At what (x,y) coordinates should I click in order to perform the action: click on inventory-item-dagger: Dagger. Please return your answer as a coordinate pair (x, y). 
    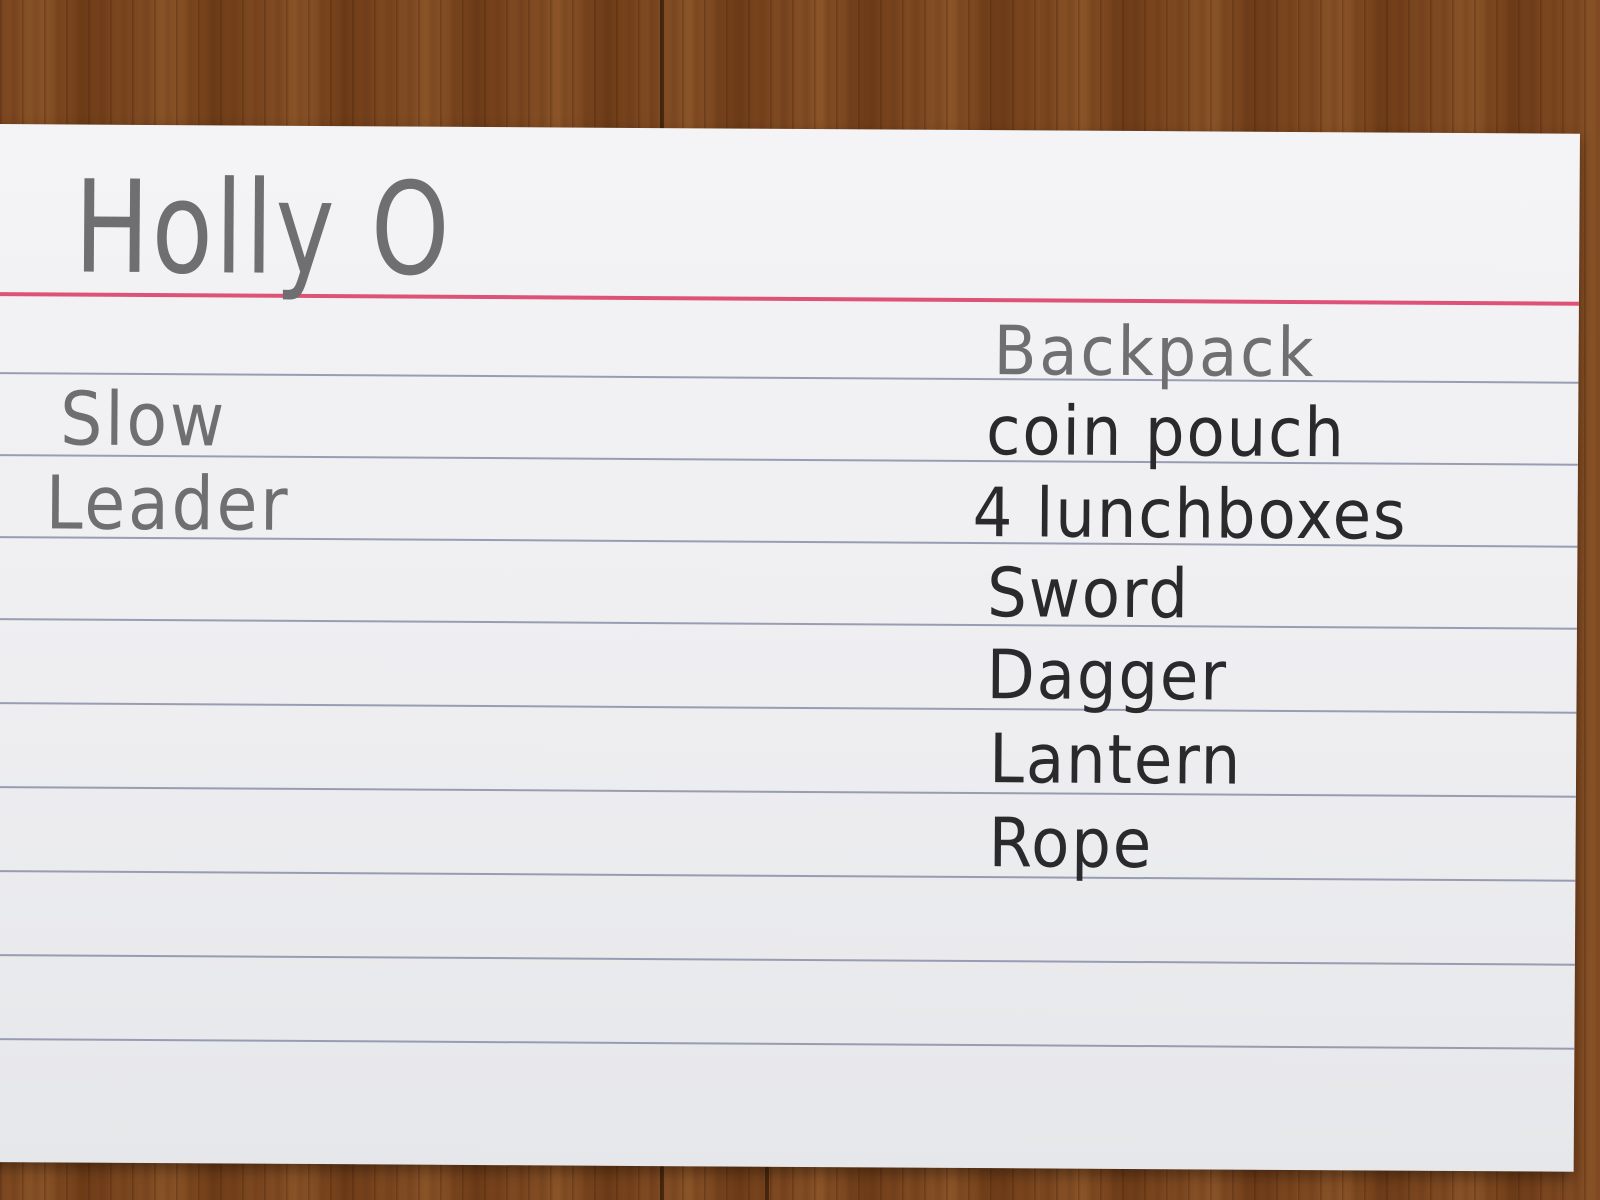
    Looking at the image, I should click on (1107, 676).